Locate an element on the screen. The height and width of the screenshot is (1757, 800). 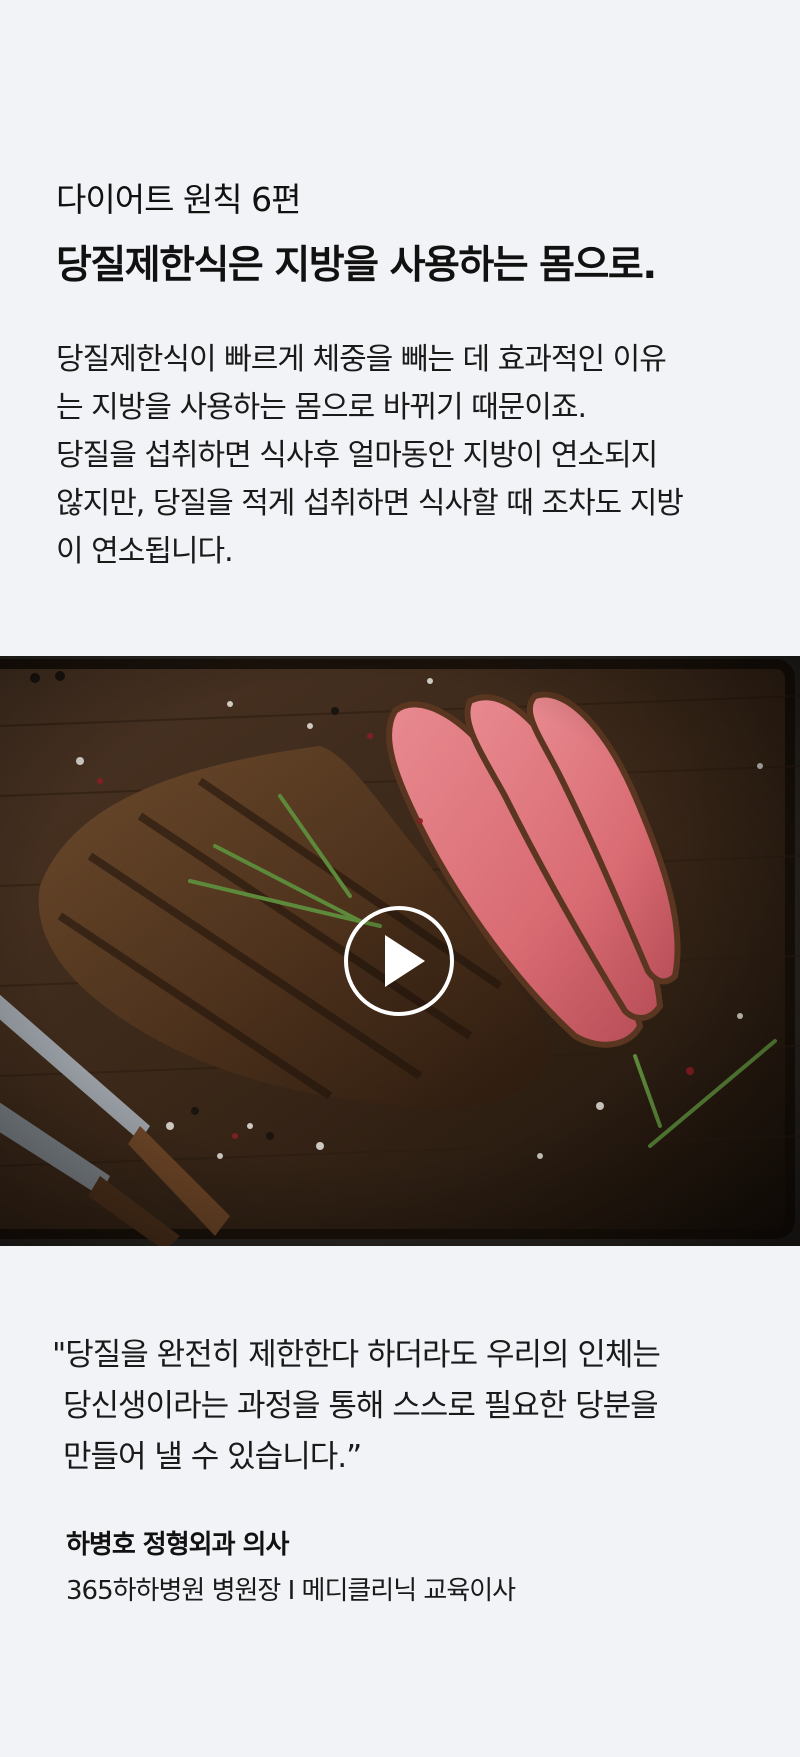
body-line: 당질제한식이 빠르게 체중을 빼는 데 효과적인 이유 is located at coordinates (361, 359).